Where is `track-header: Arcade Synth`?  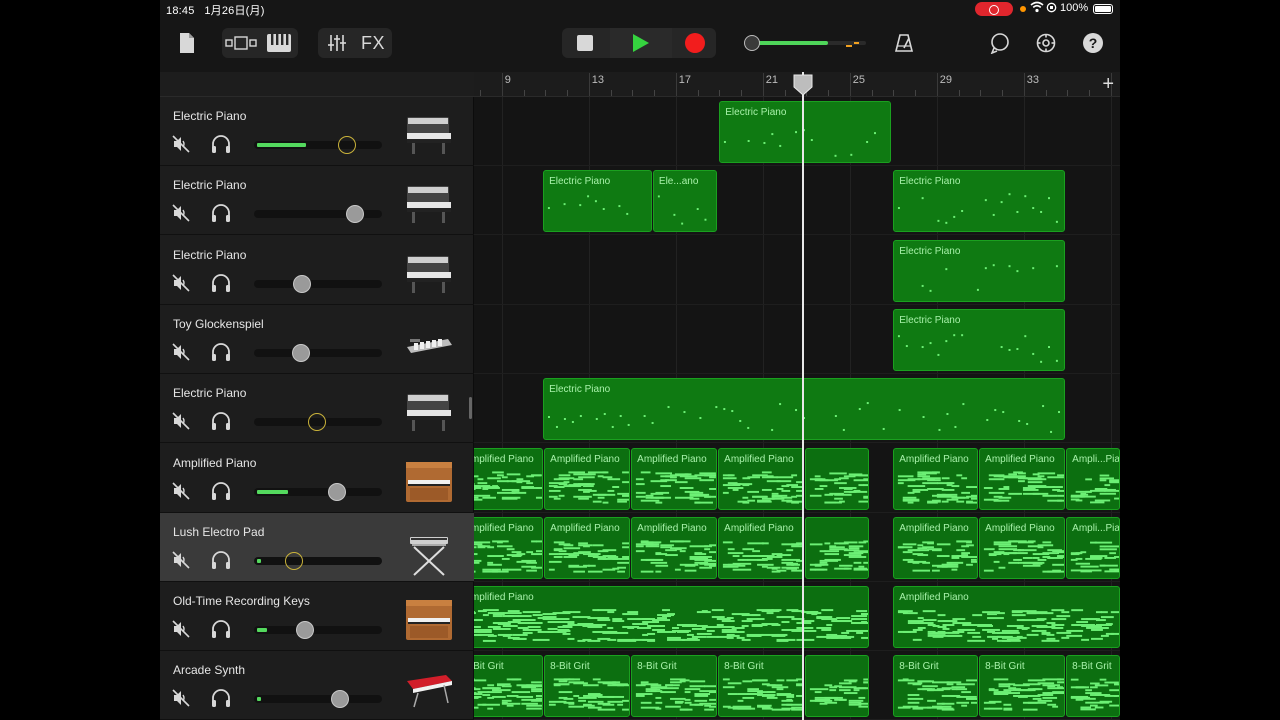 track-header: Arcade Synth is located at coordinates (317, 685).